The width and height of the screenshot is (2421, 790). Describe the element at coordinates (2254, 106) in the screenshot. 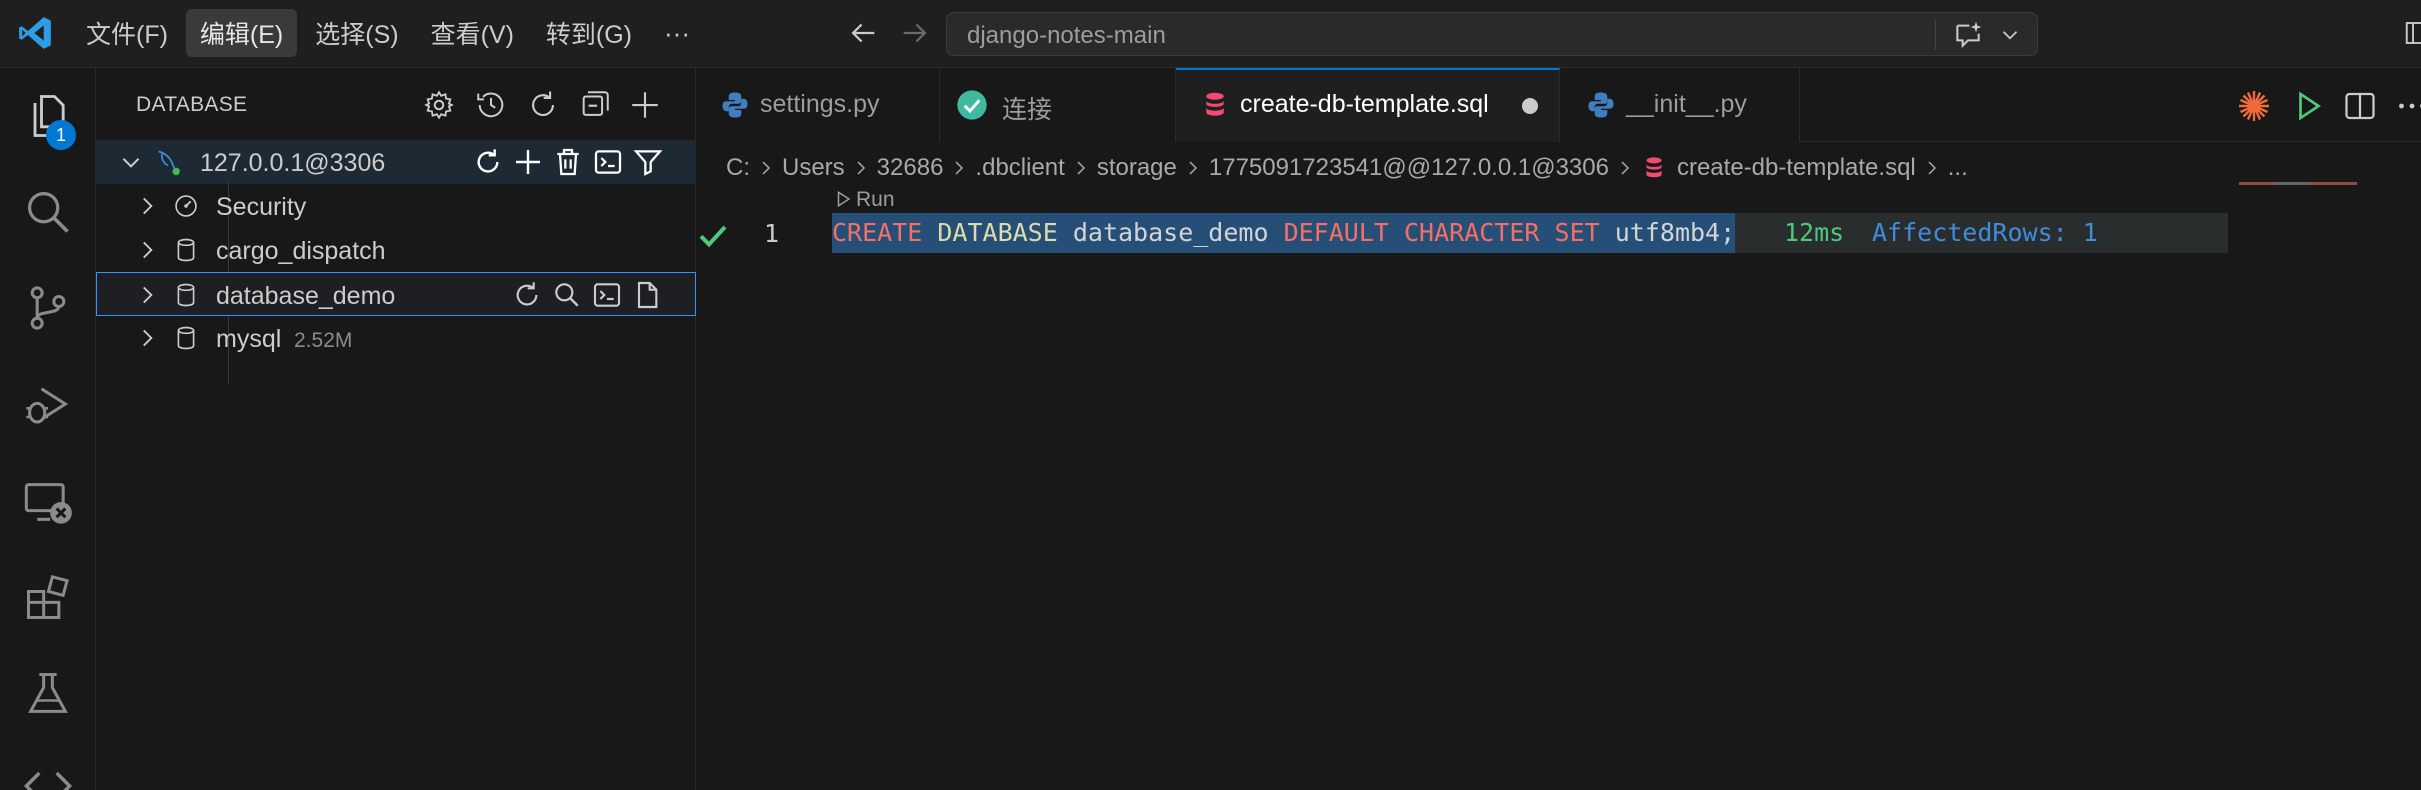

I see `sparkle-burst-icon` at that location.